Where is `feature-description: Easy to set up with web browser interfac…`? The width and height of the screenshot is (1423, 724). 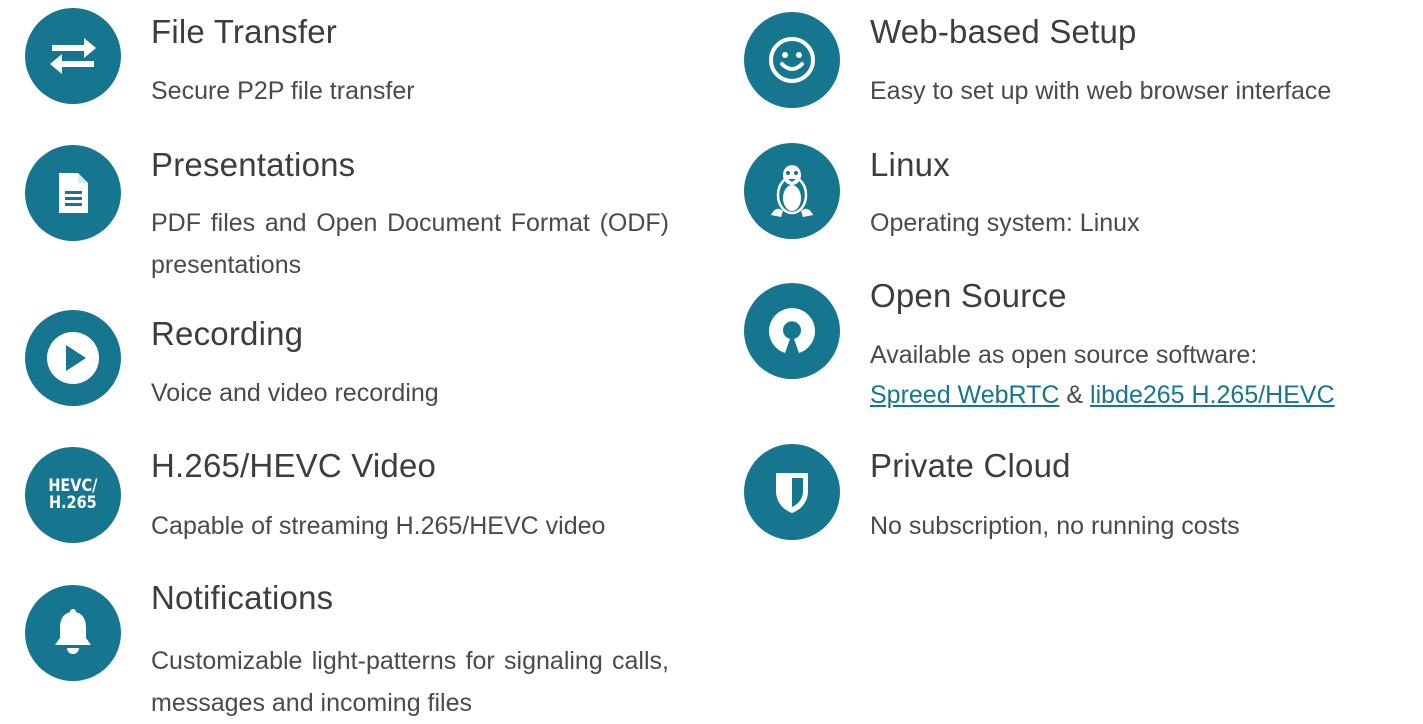
feature-description: Easy to set up with web browser interfac… is located at coordinates (1101, 91).